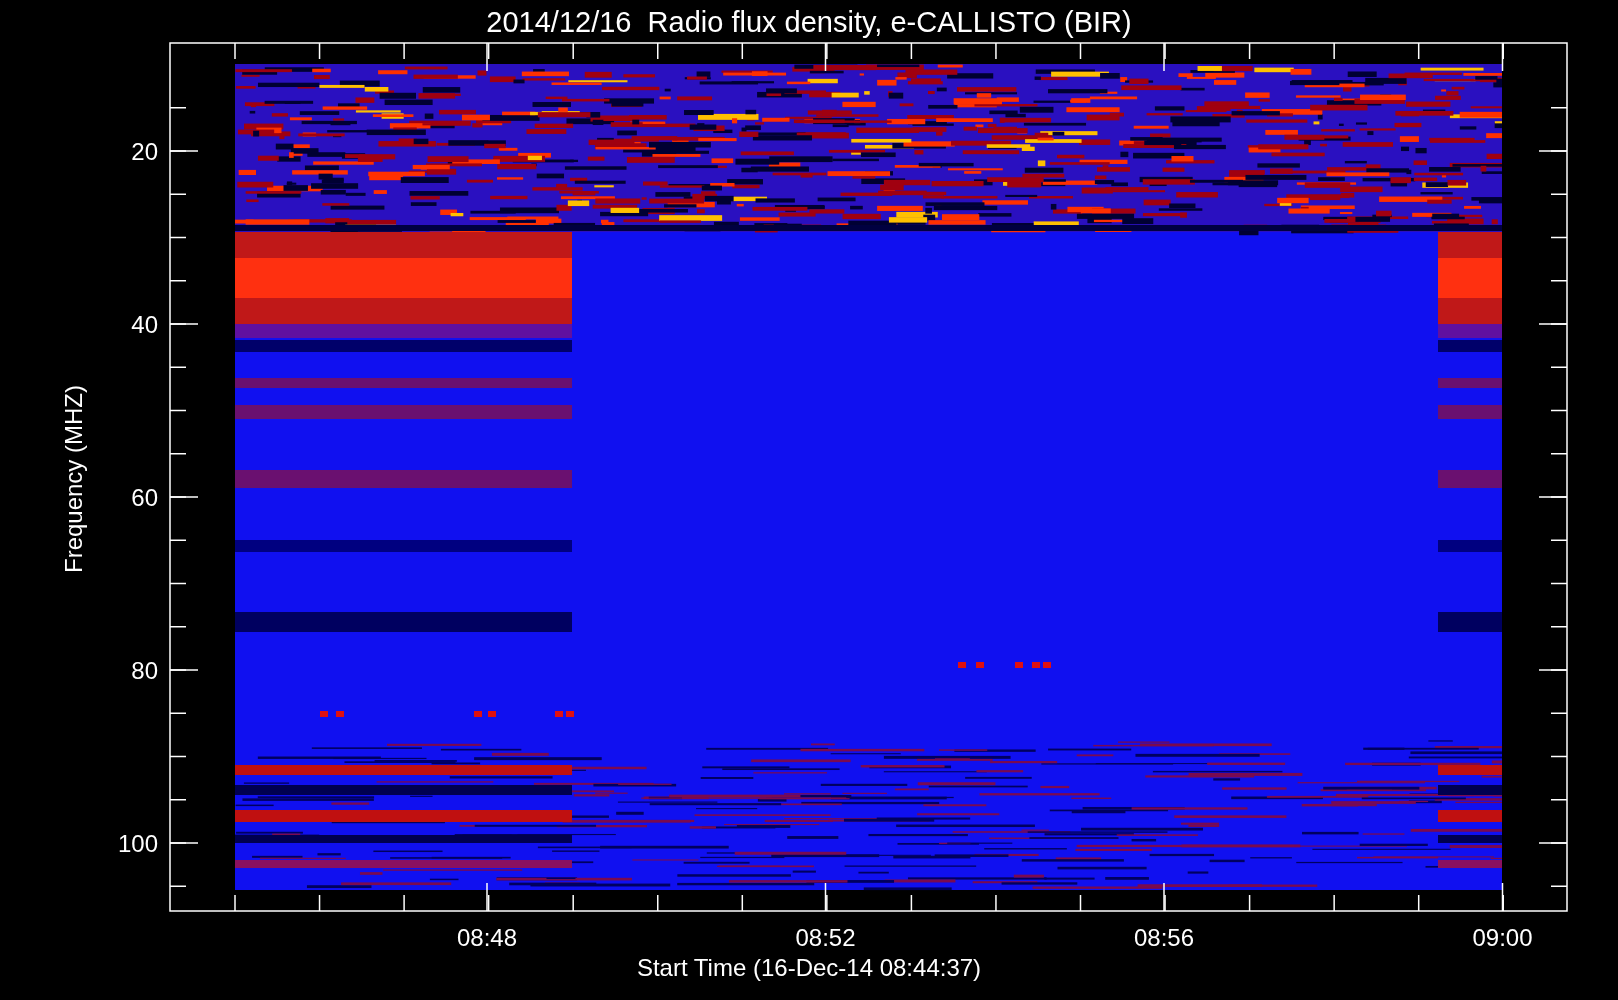 The height and width of the screenshot is (1000, 1618). Describe the element at coordinates (144, 151) in the screenshot. I see `tick-label: 20` at that location.